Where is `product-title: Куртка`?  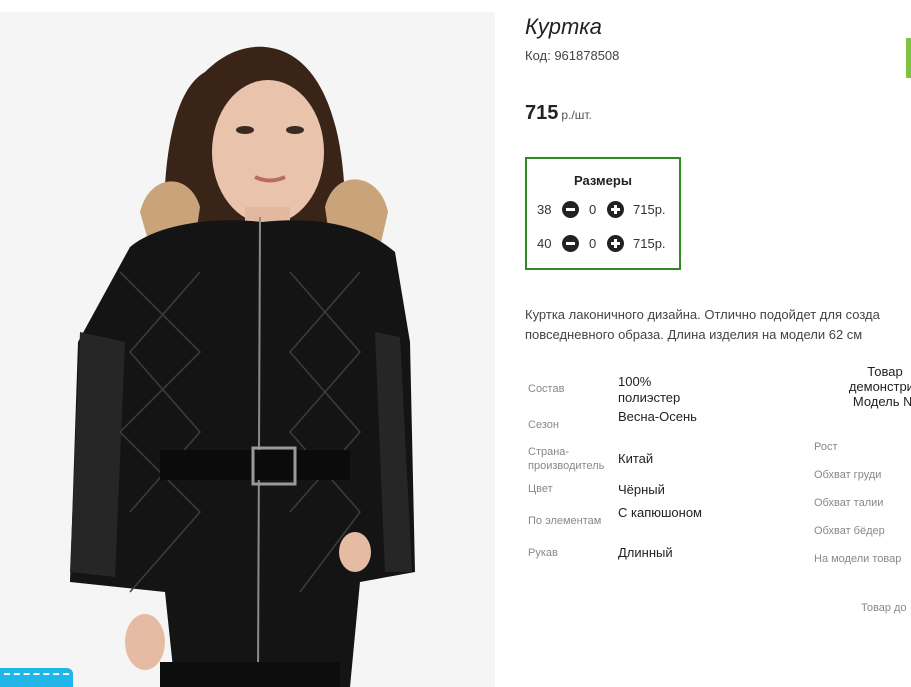 product-title: Куртка is located at coordinates (563, 26).